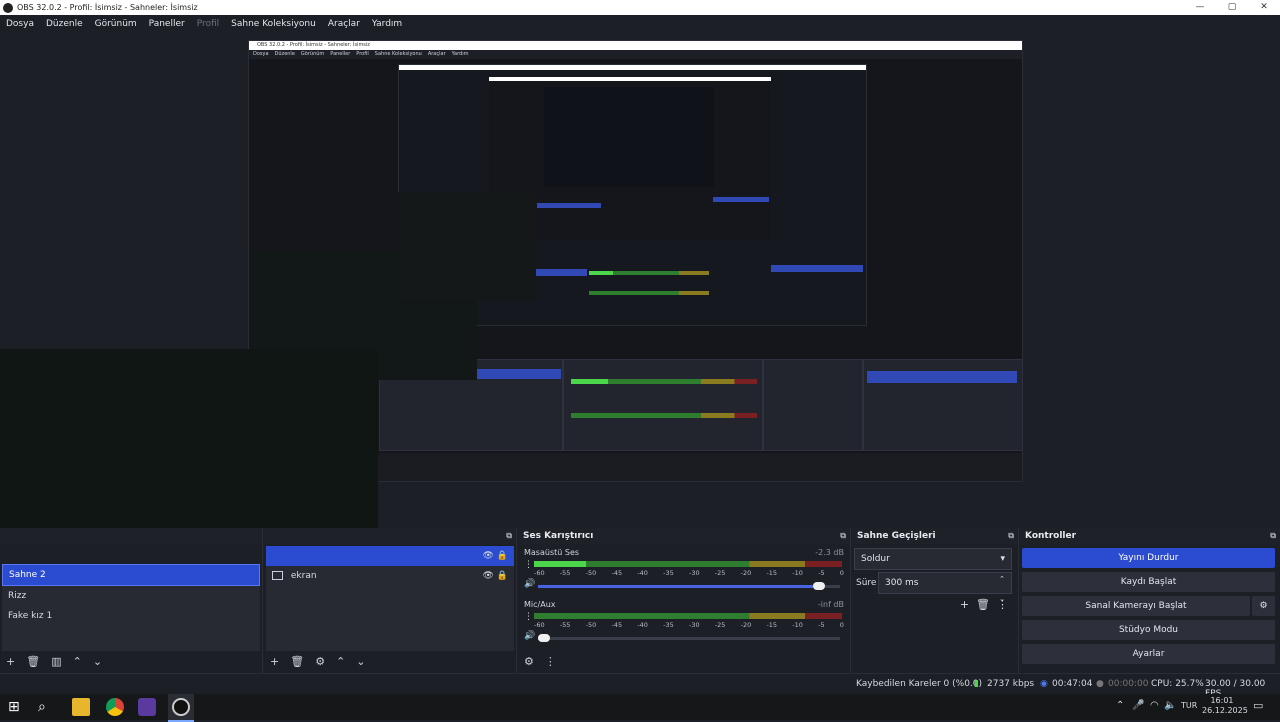 The height and width of the screenshot is (722, 1280). Describe the element at coordinates (131, 616) in the screenshot. I see `scene-item: Fake kız 1` at that location.